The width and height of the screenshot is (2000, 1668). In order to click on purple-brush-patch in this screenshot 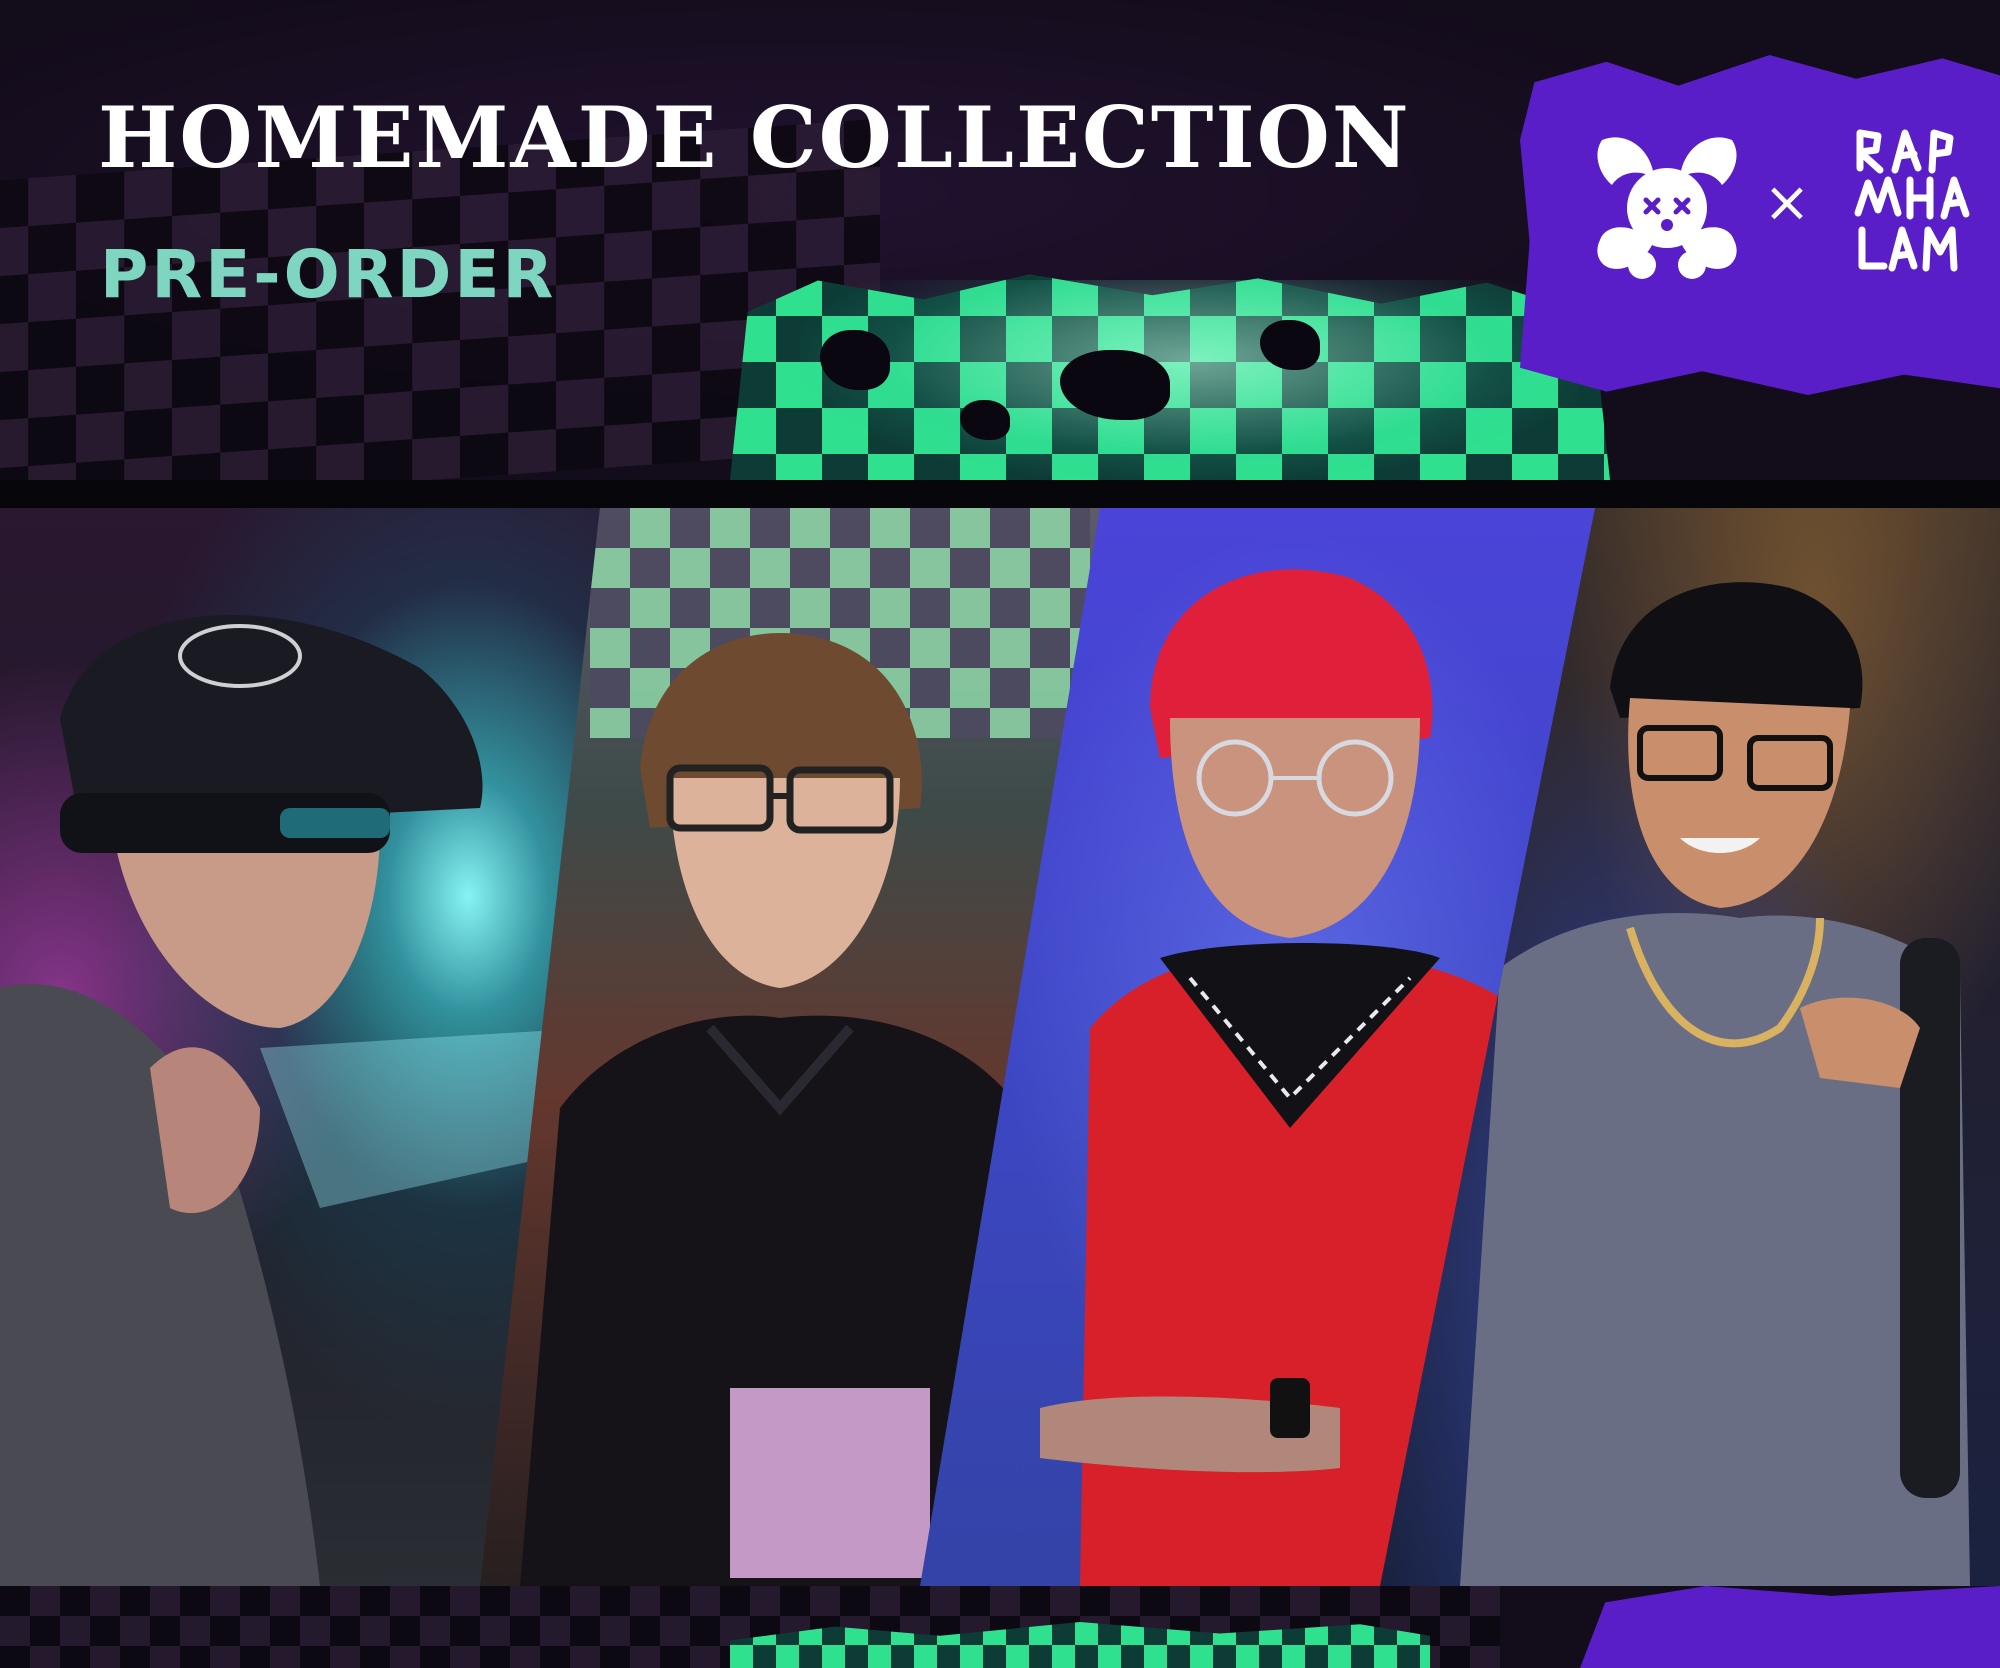, I will do `click(1790, 1627)`.